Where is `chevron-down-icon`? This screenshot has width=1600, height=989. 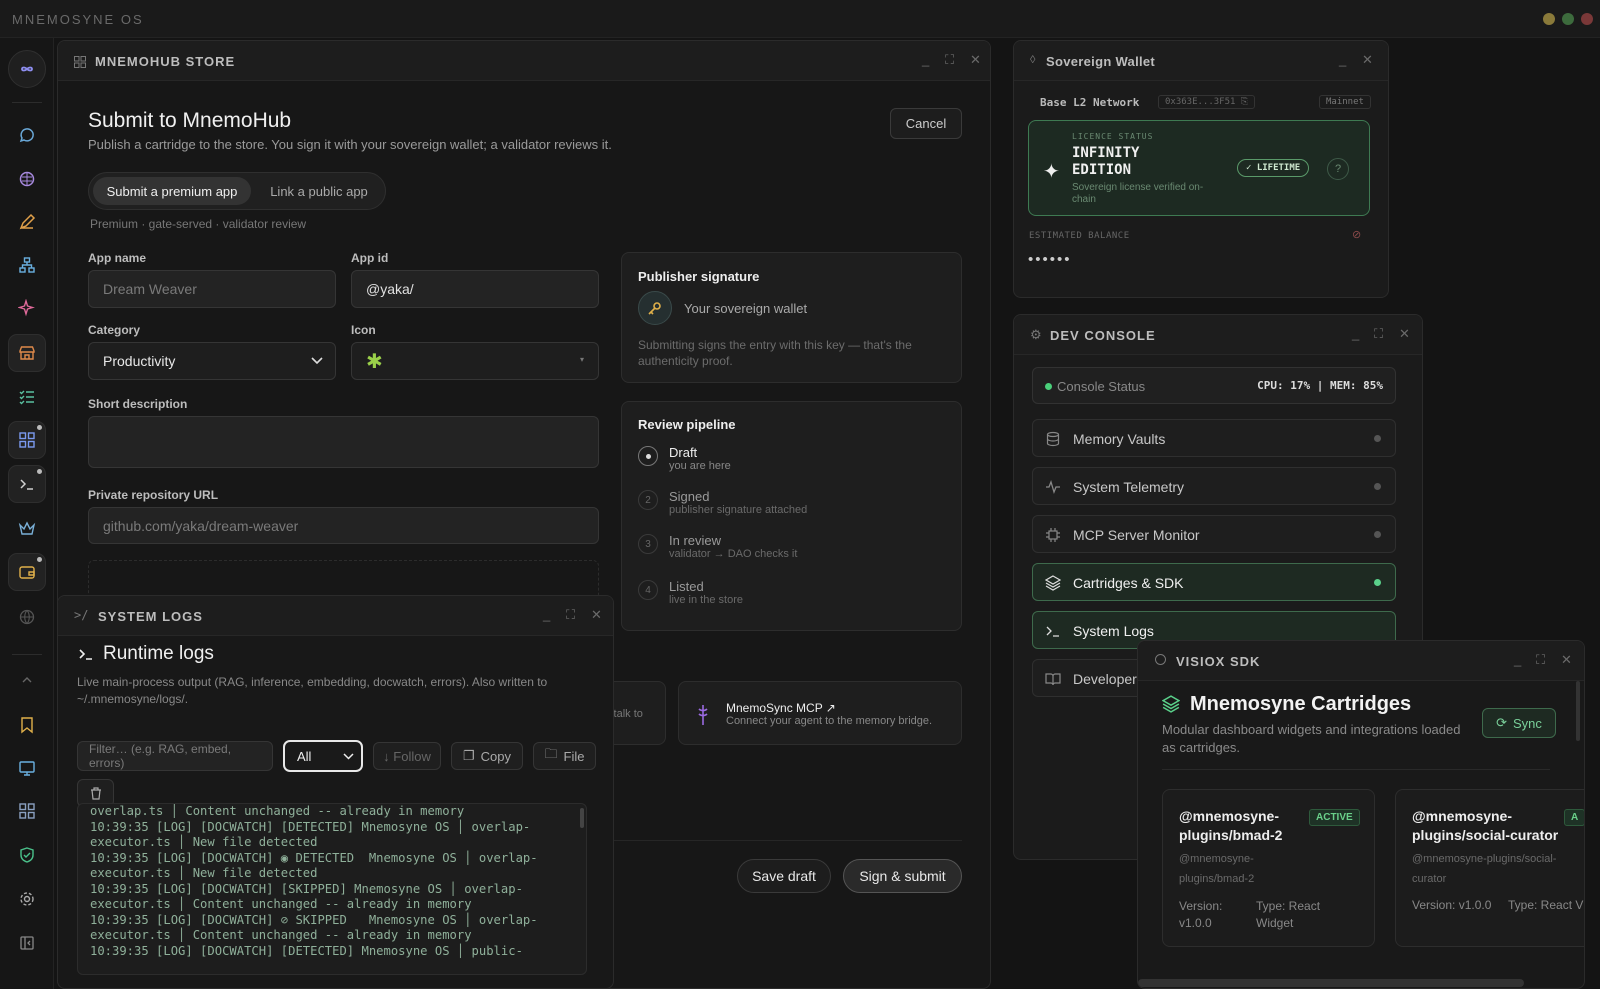
chevron-down-icon is located at coordinates (348, 756).